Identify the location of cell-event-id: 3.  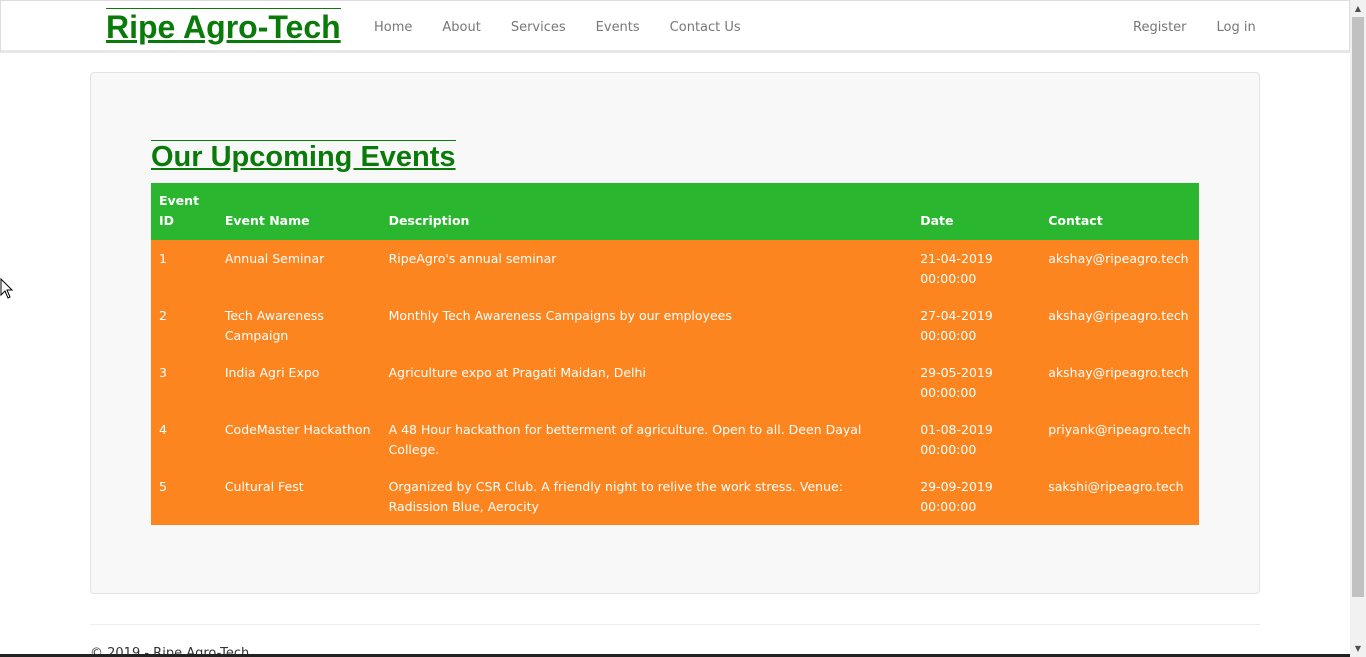
(184, 382).